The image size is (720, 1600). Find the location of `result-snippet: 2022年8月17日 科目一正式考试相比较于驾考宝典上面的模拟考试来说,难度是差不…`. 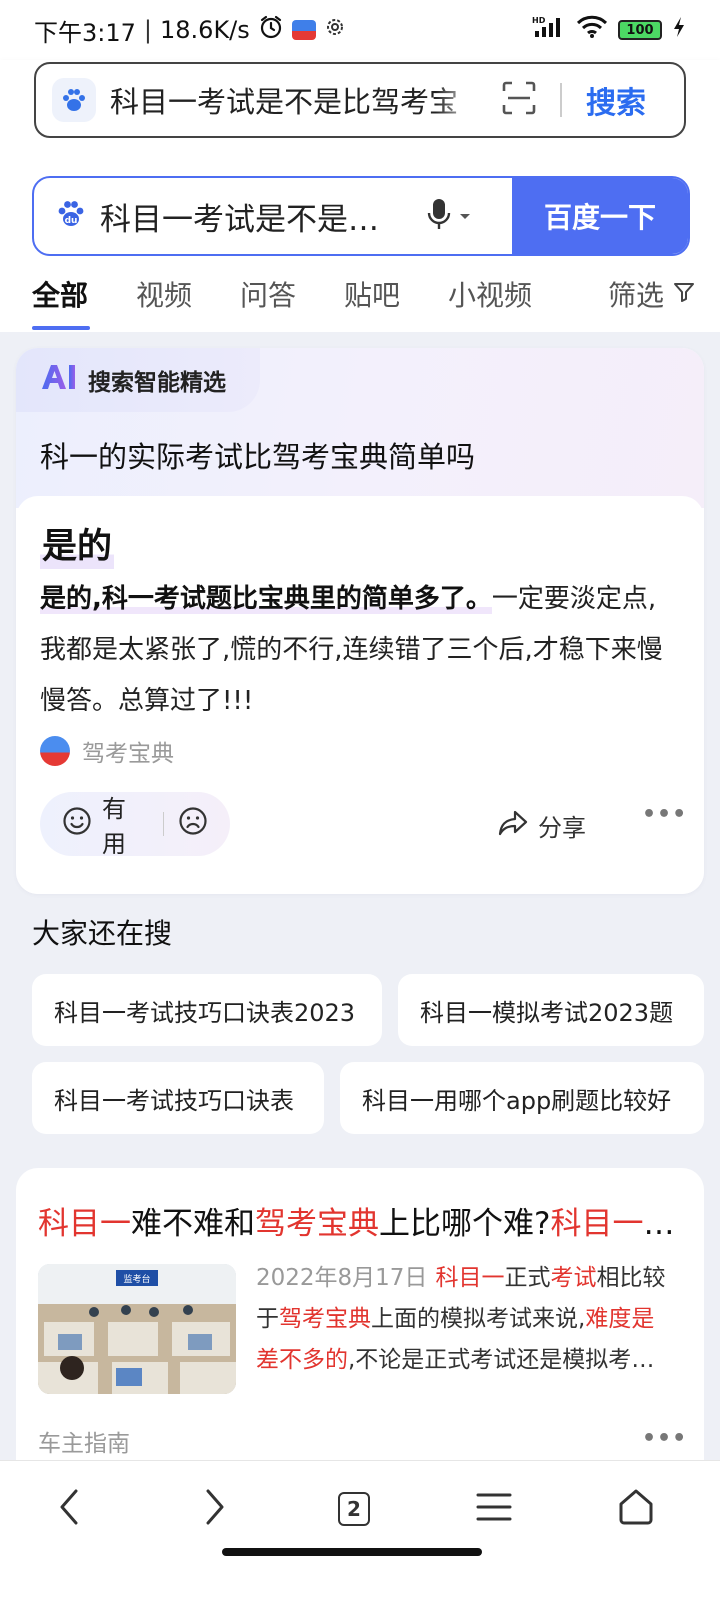

result-snippet: 2022年8月17日 科目一正式考试相比较于驾考宝典上面的模拟考试来说,难度是差不… is located at coordinates (461, 1319).